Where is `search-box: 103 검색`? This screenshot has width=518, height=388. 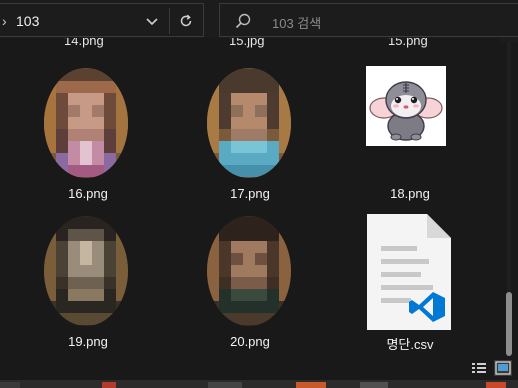 search-box: 103 검색 is located at coordinates (368, 20).